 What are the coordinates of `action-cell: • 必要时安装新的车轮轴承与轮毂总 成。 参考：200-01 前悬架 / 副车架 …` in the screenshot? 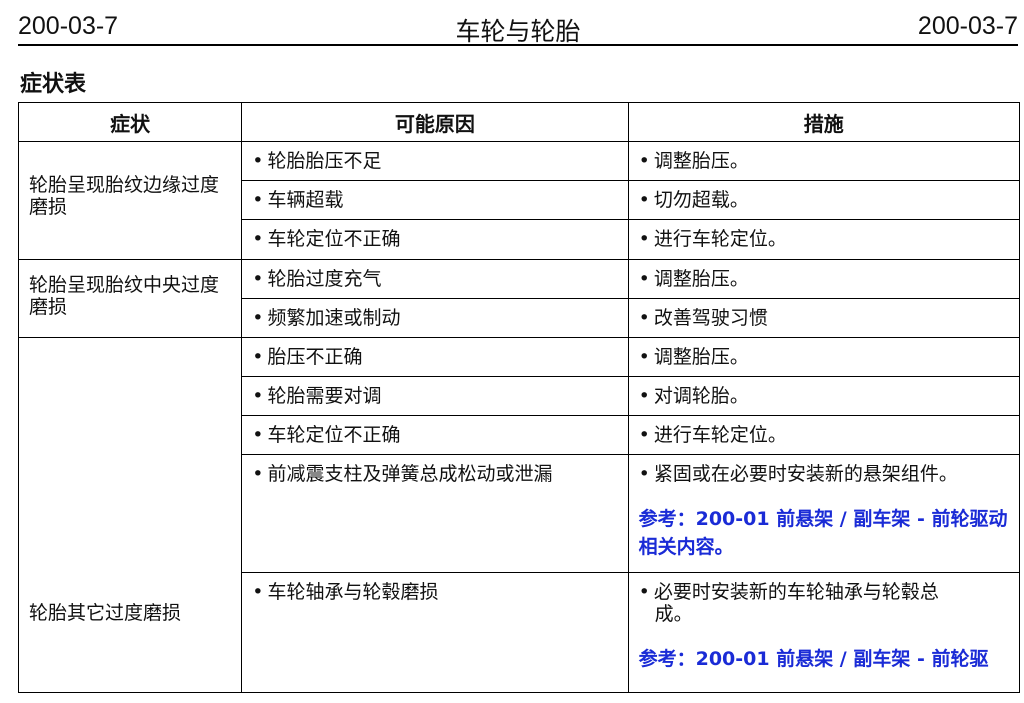 It's located at (824, 632).